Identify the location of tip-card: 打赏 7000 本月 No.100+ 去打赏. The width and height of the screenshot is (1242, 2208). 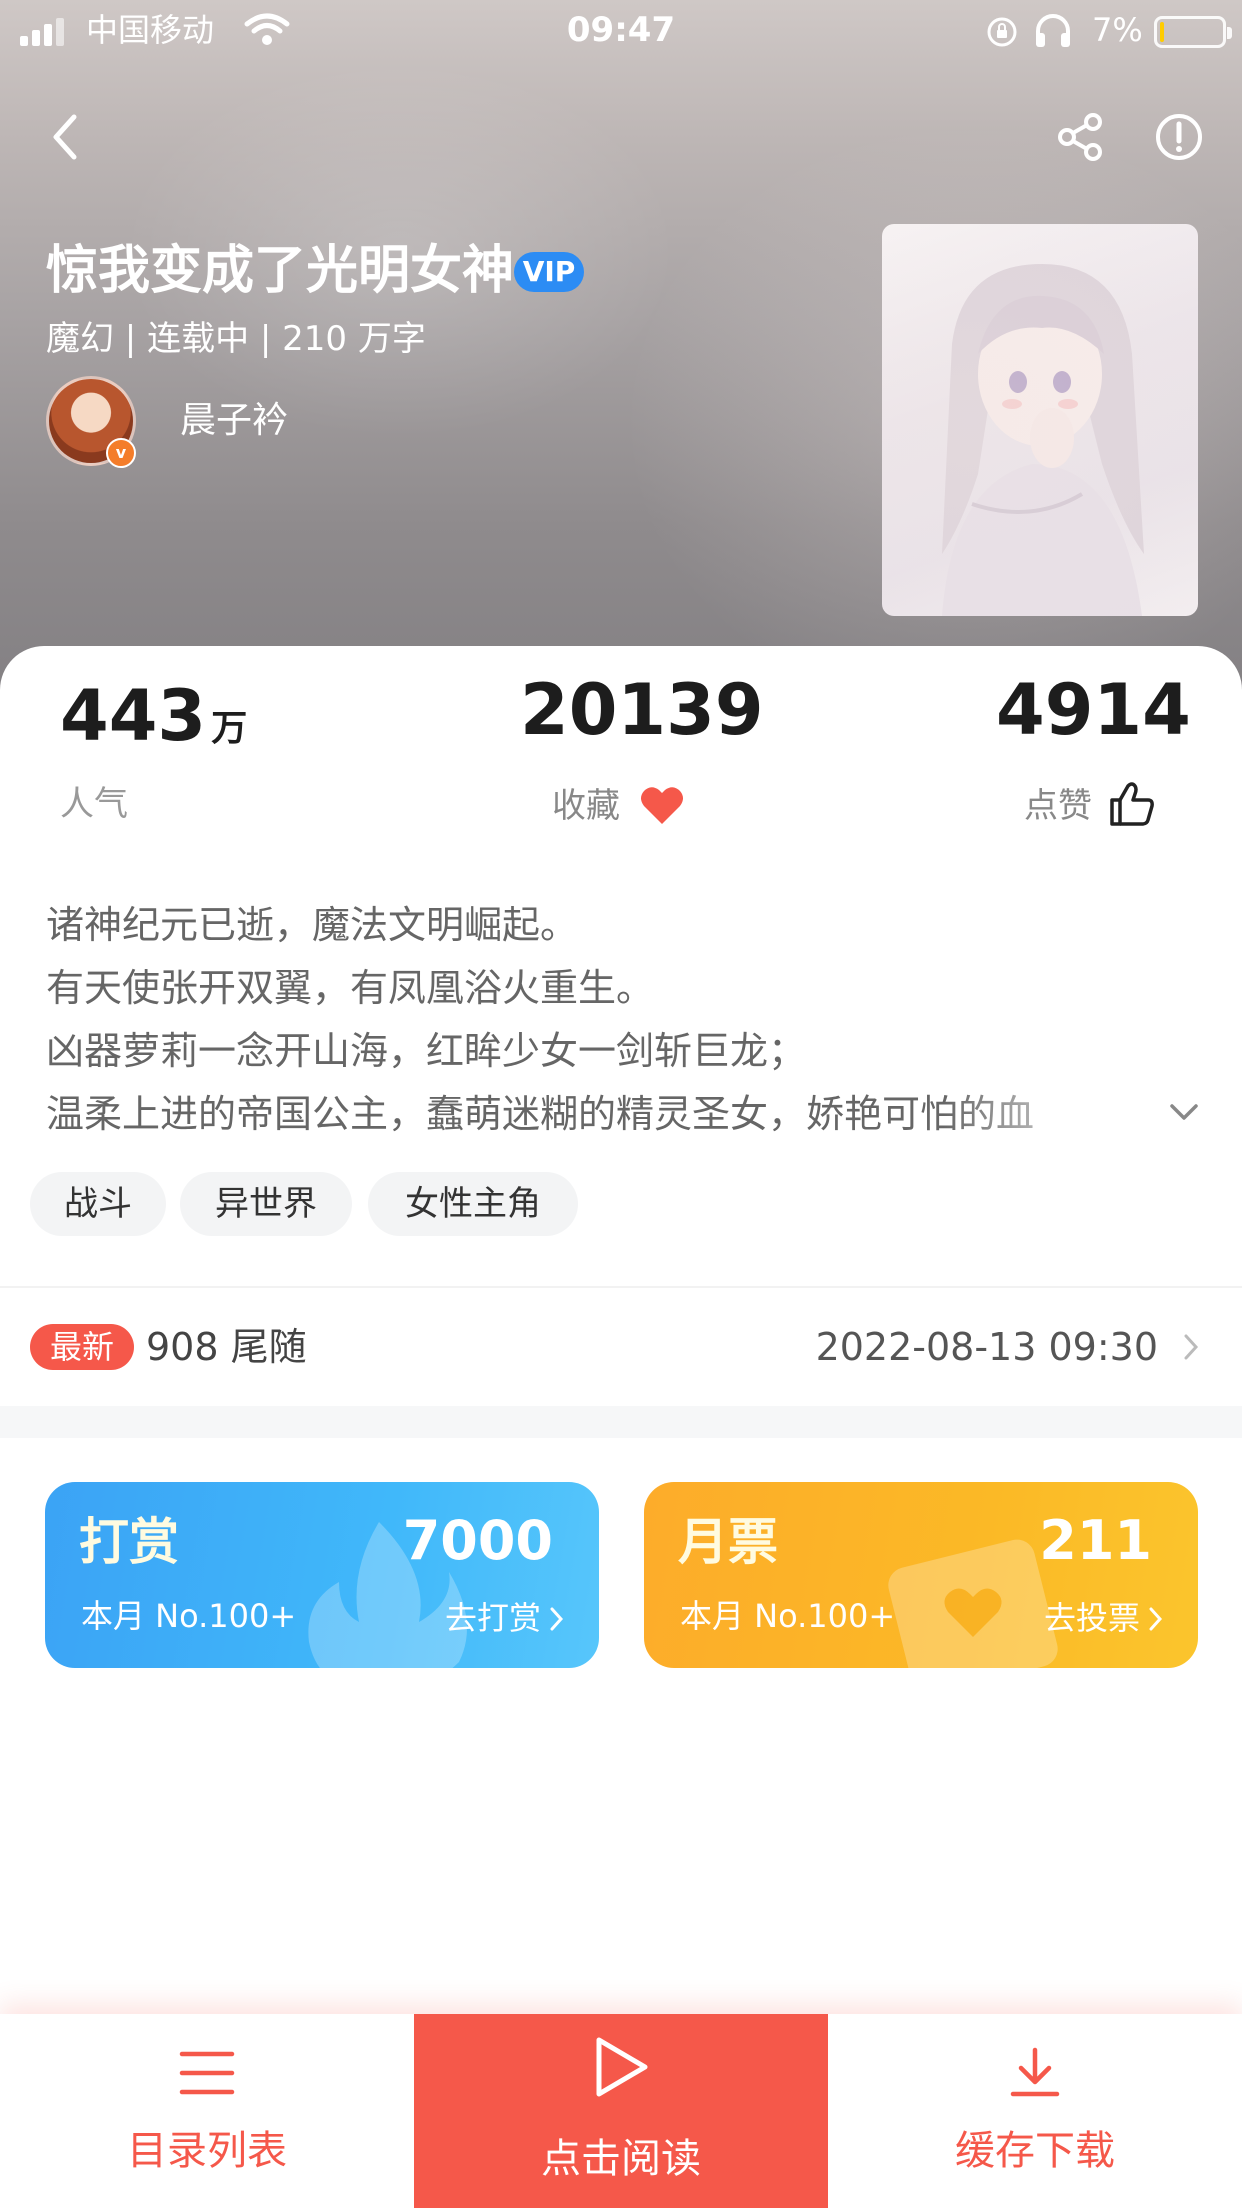
(322, 1575).